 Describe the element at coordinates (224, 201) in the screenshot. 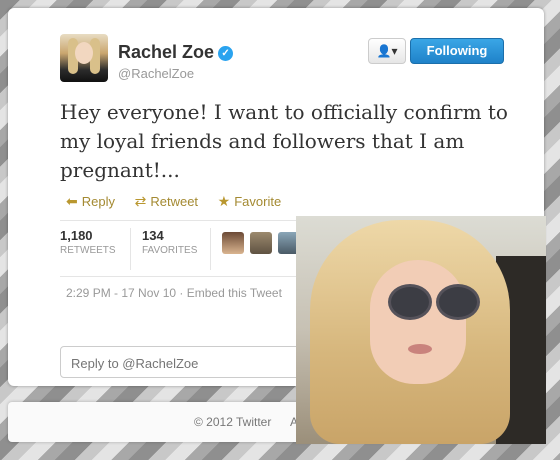

I see `star-icon: ★` at that location.